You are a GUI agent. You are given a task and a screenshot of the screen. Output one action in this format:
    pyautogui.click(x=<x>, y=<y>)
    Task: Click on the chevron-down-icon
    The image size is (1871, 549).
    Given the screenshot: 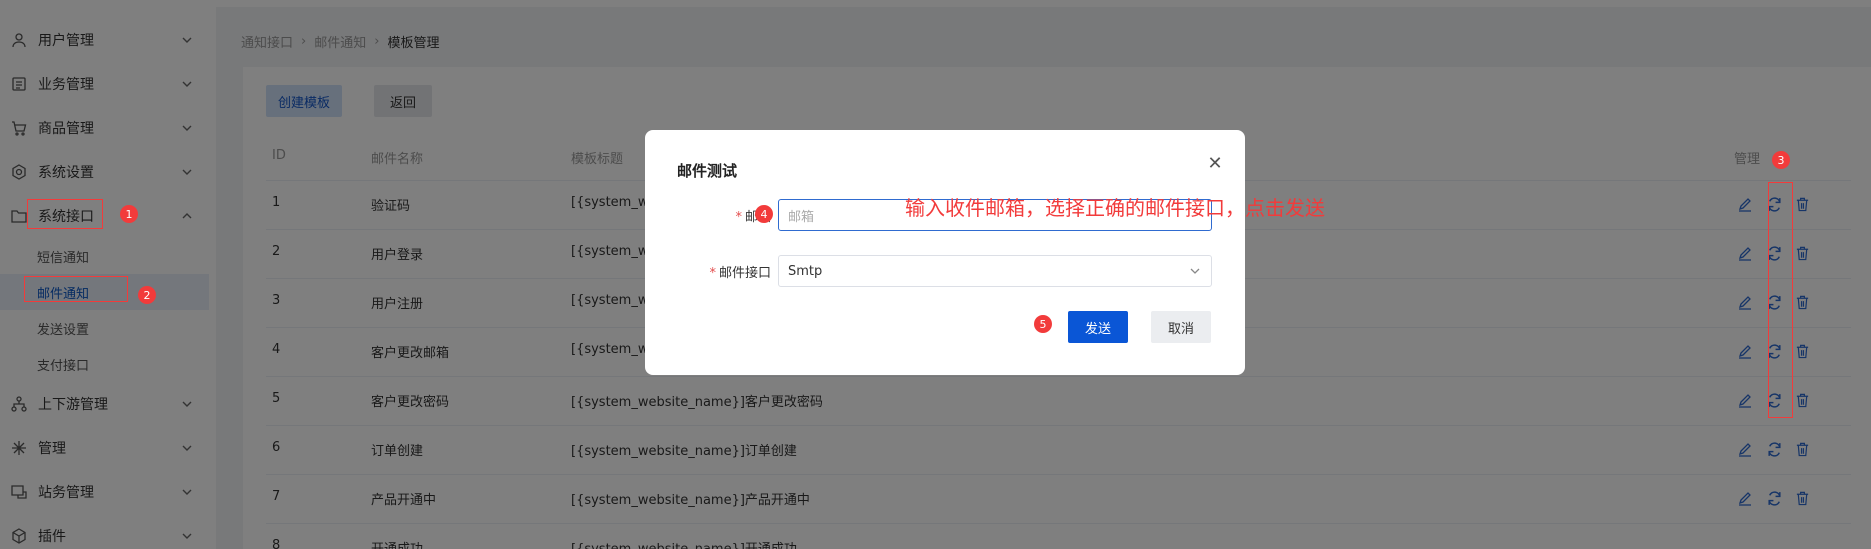 What is the action you would take?
    pyautogui.click(x=1195, y=271)
    